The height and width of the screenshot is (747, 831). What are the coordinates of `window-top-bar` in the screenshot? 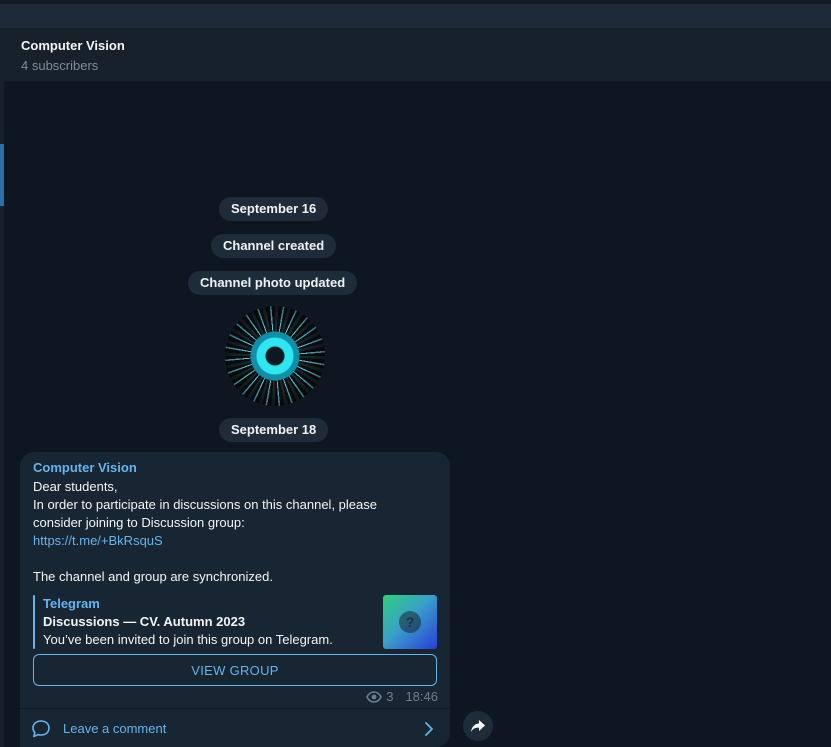 It's located at (415, 14).